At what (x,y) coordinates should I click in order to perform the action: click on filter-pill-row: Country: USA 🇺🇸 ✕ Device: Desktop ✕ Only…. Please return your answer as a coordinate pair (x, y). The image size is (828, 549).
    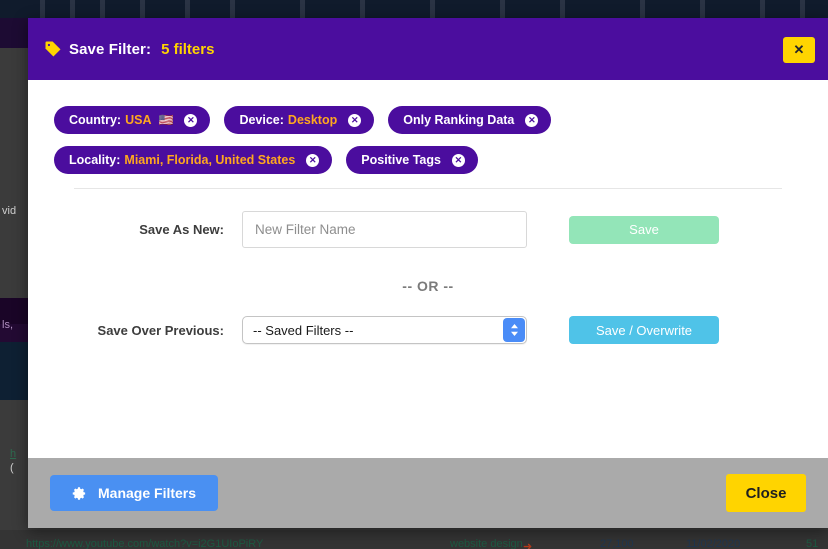
    Looking at the image, I should click on (428, 120).